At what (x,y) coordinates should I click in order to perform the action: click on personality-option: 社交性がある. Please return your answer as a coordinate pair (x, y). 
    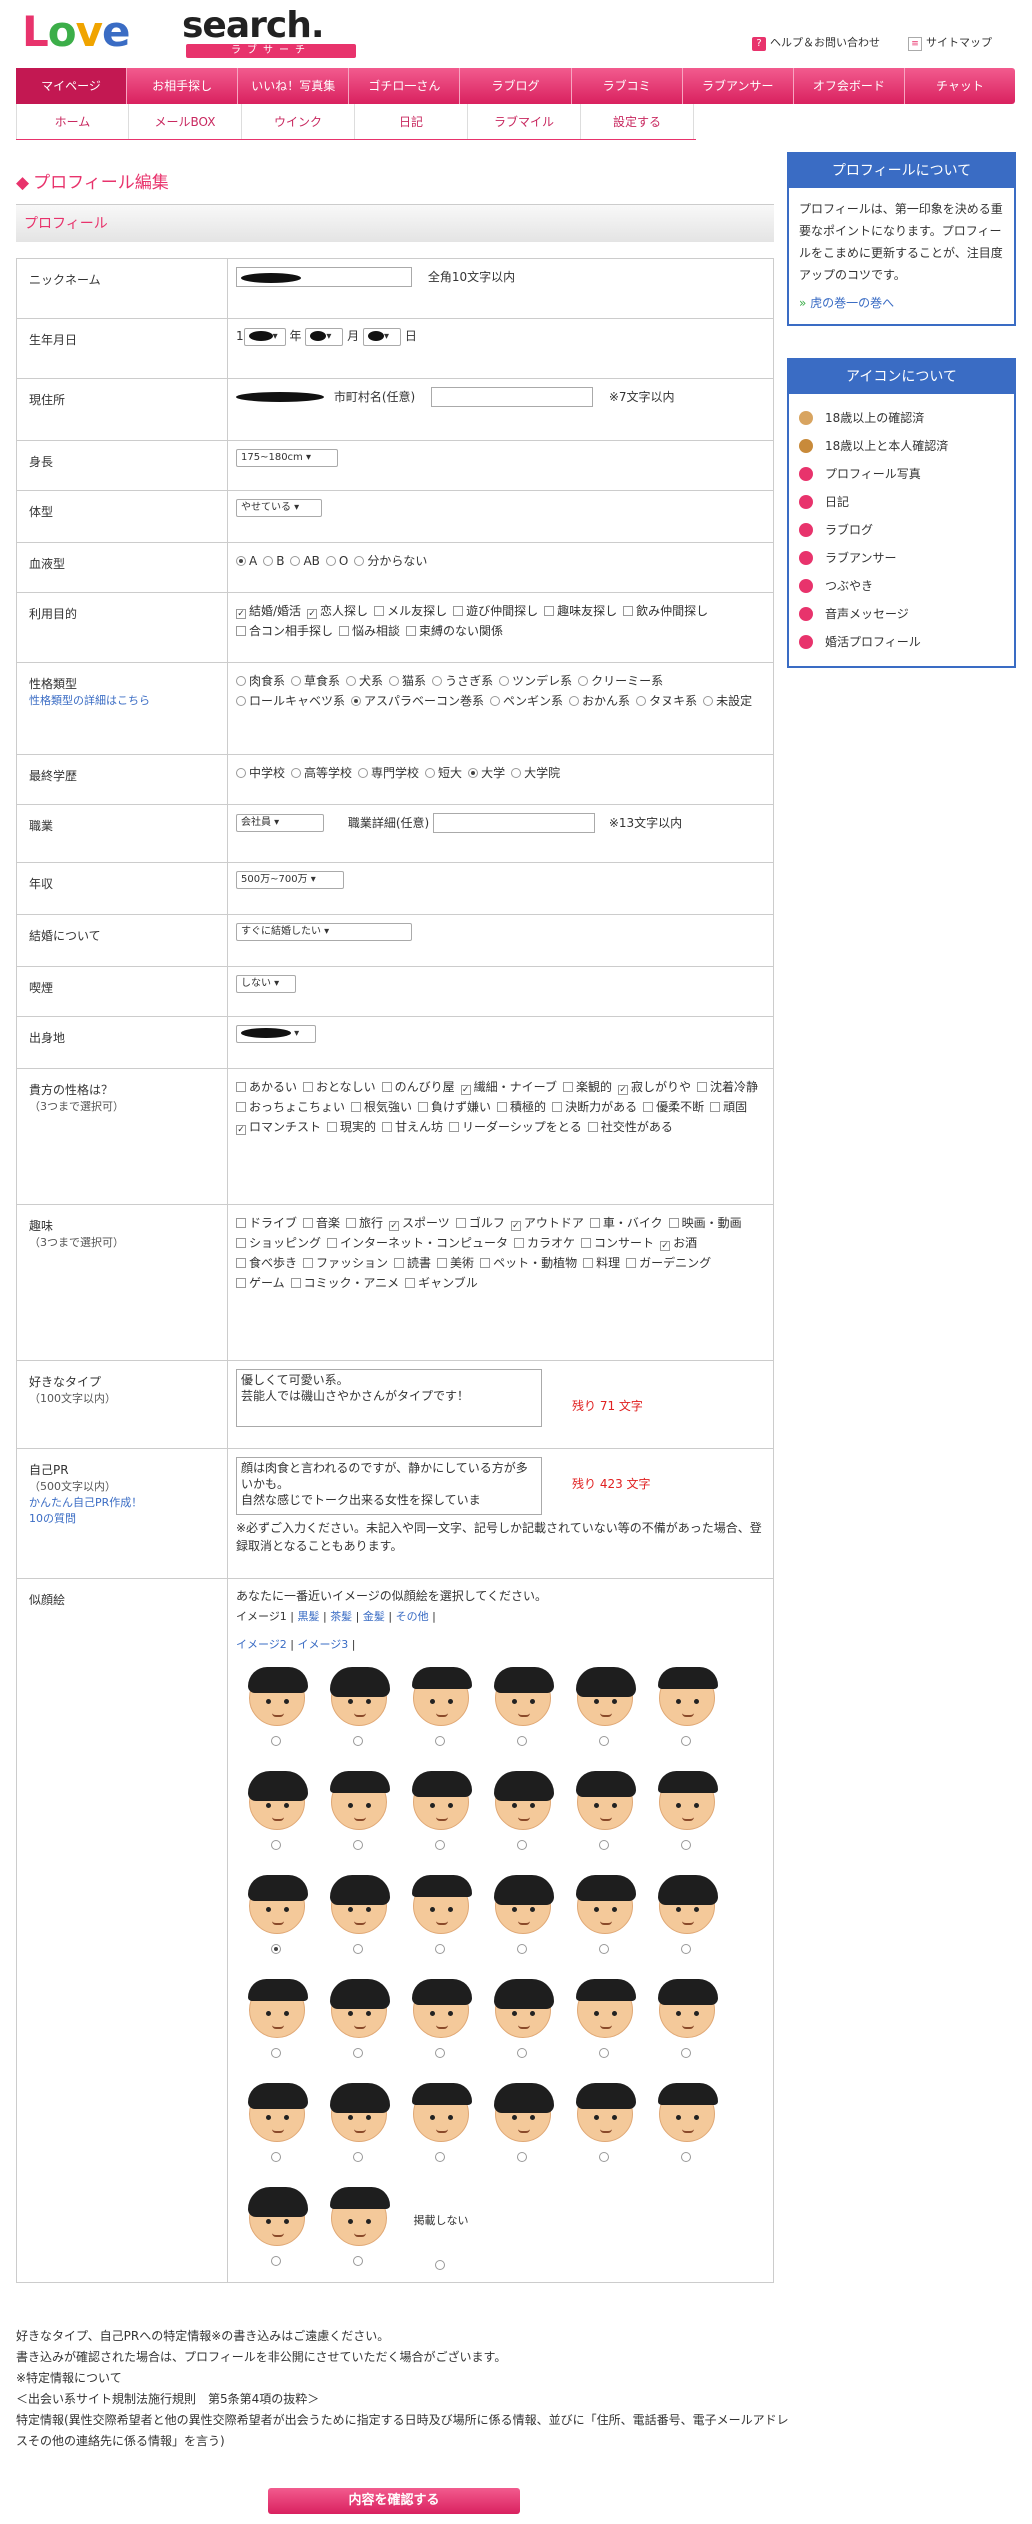
    Looking at the image, I should click on (630, 1127).